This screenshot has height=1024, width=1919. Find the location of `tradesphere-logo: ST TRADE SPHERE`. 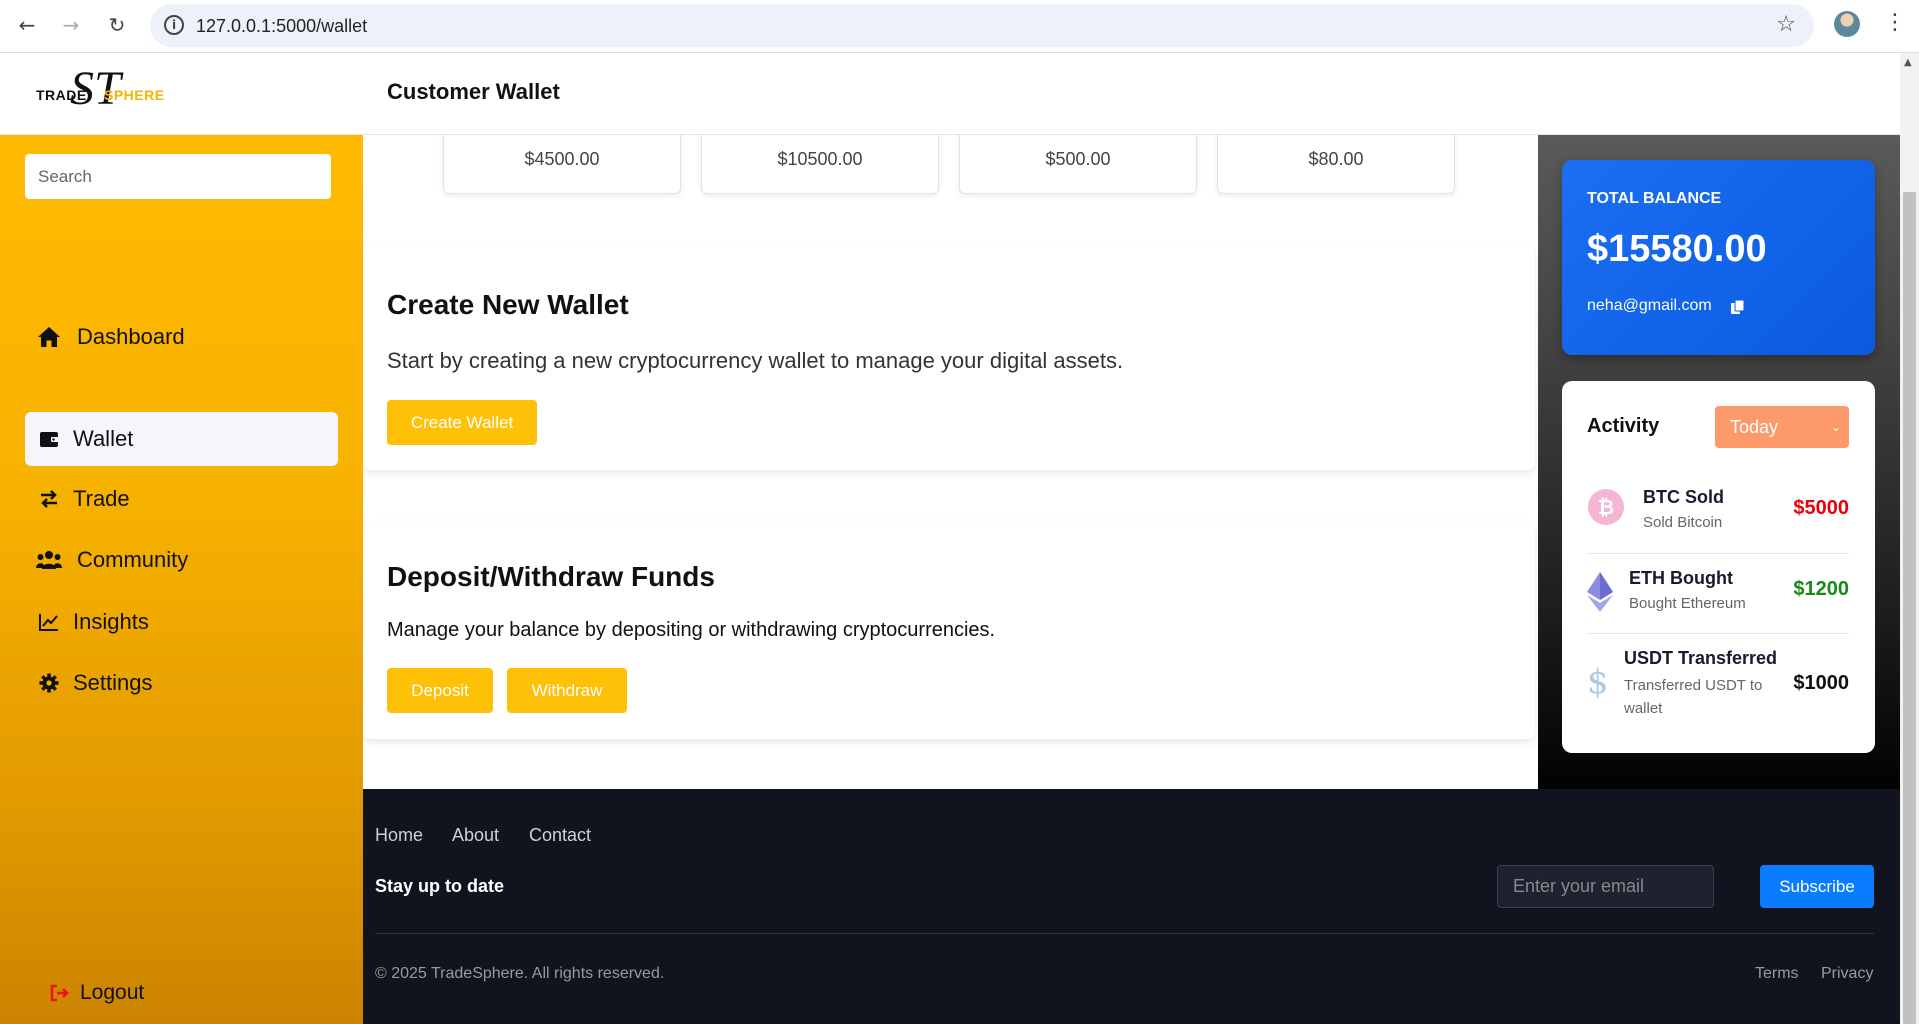

tradesphere-logo: ST TRADE SPHERE is located at coordinates (101, 90).